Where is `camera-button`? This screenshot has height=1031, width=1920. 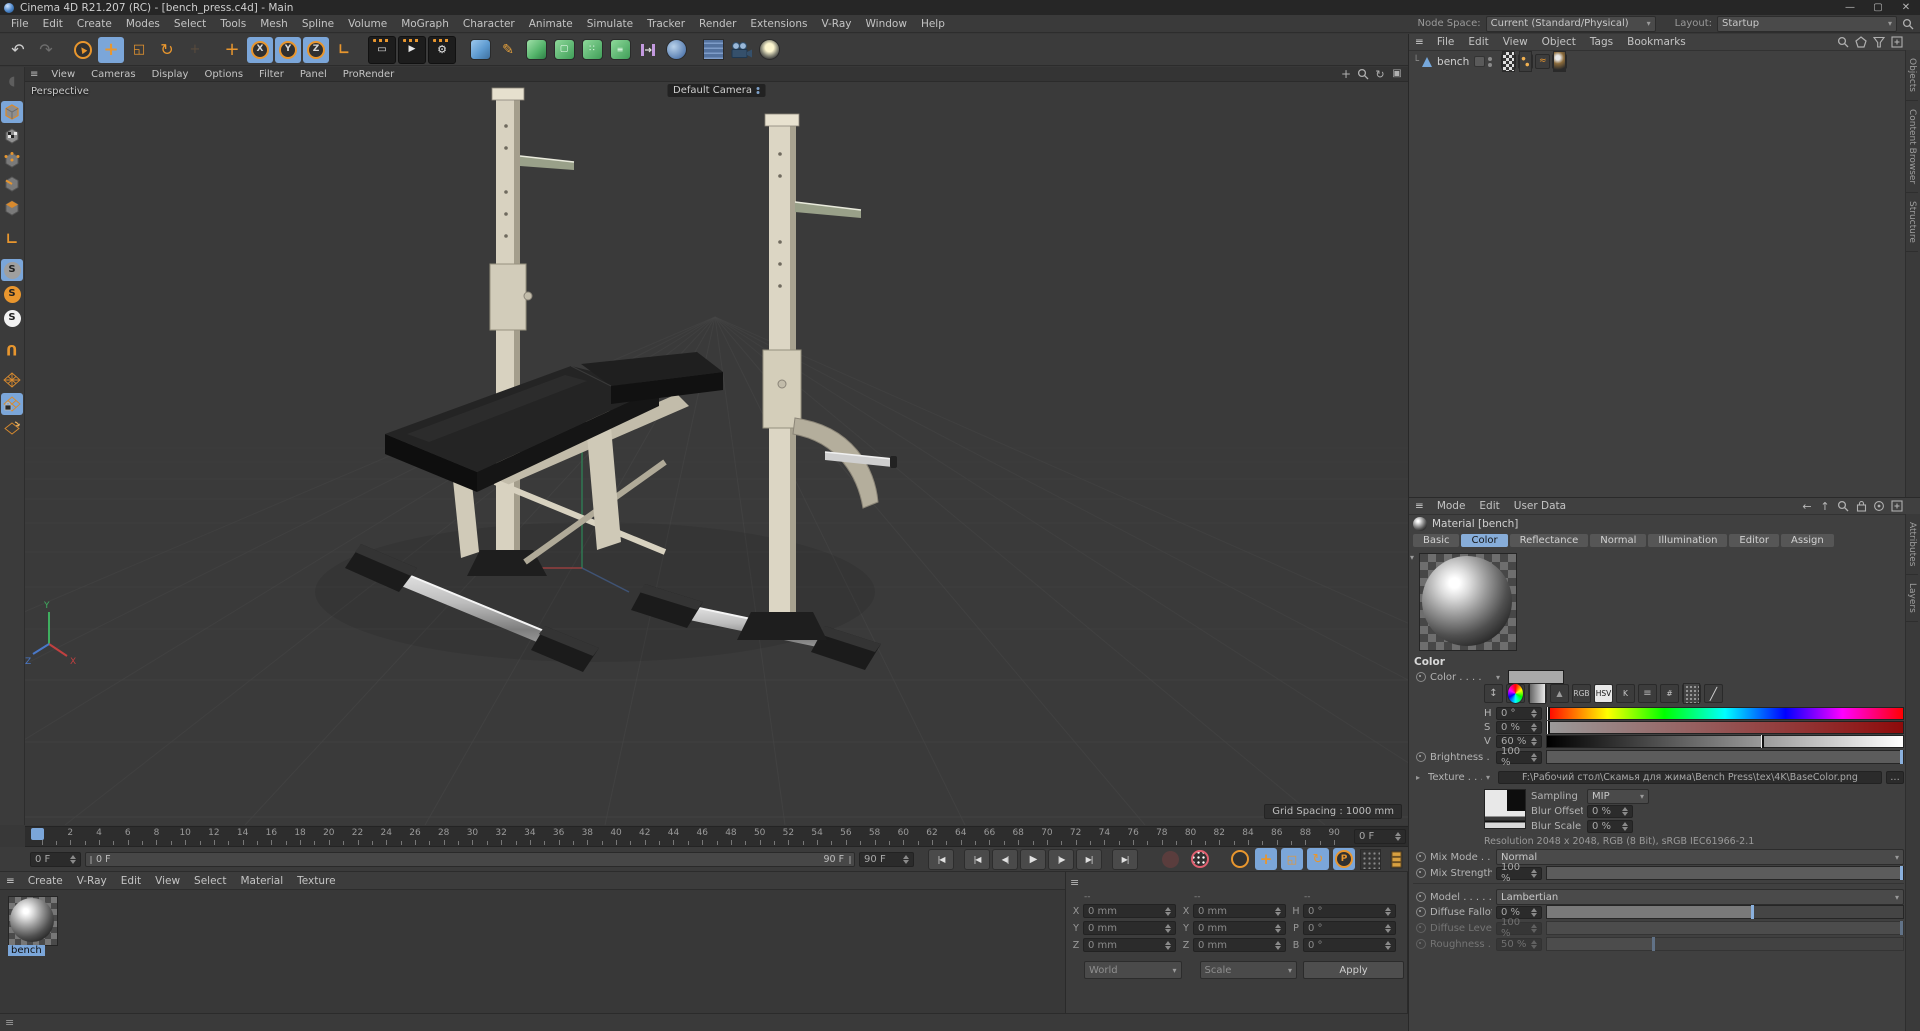
camera-button is located at coordinates (741, 50).